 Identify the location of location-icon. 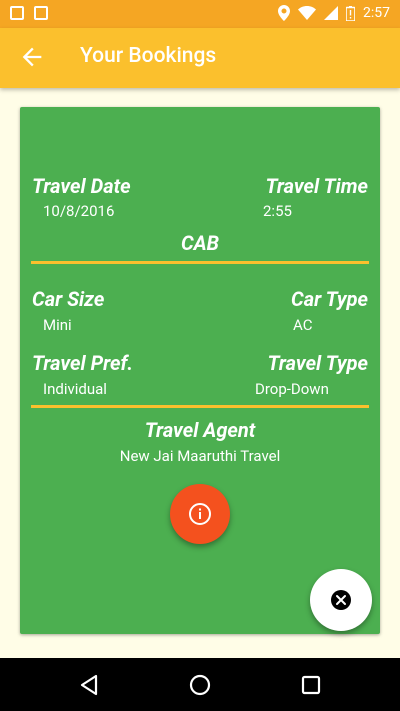
(284, 13).